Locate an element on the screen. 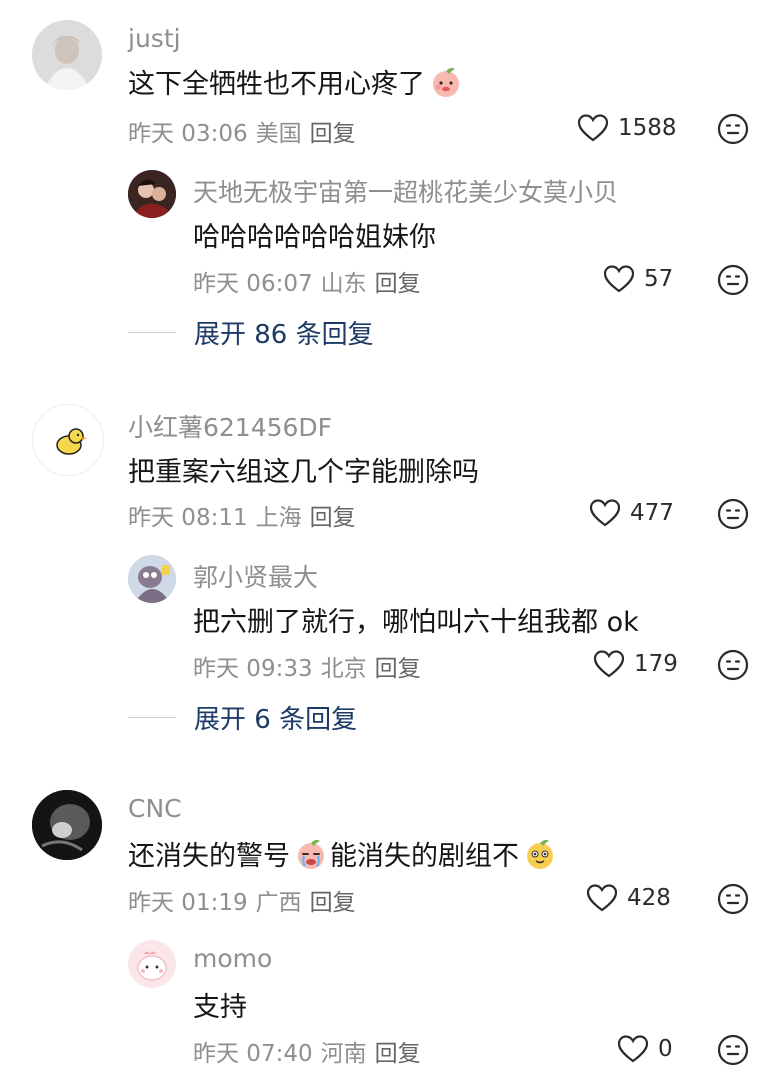 The height and width of the screenshot is (1080, 780). like-count: 428 is located at coordinates (649, 898).